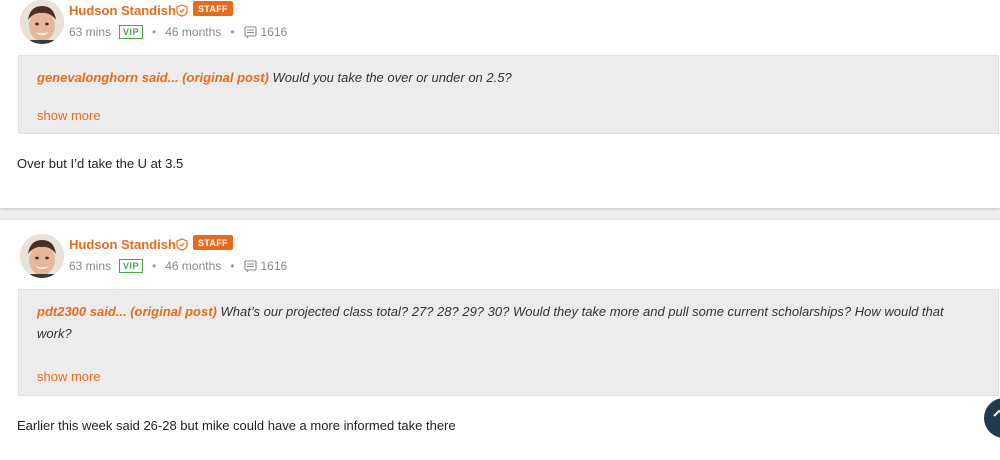 The width and height of the screenshot is (1000, 460). What do you see at coordinates (87, 77) in the screenshot?
I see `quote-username: genevalonghorn` at bounding box center [87, 77].